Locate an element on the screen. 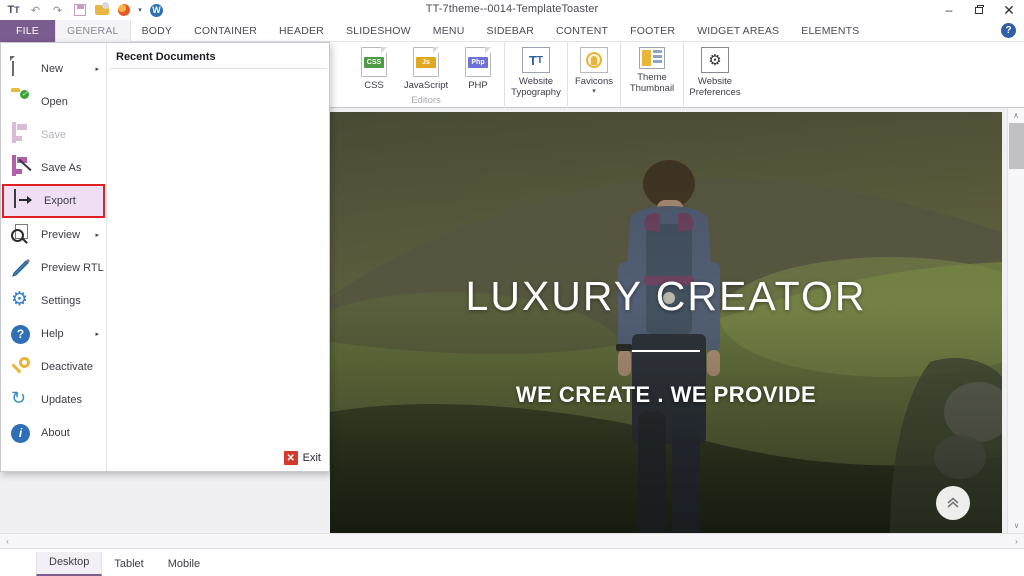 The width and height of the screenshot is (1024, 576). ribbon-button-theme-thumbnail: Theme Thumbnail is located at coordinates (652, 69).